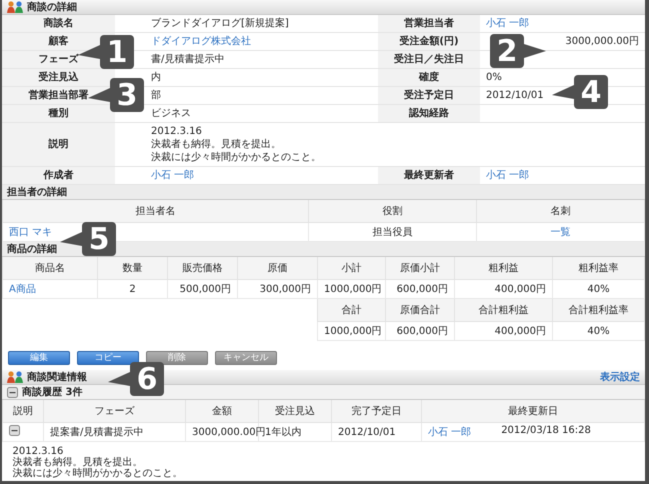 The image size is (649, 484). Describe the element at coordinates (392, 211) in the screenshot. I see `column-header: 役割` at that location.